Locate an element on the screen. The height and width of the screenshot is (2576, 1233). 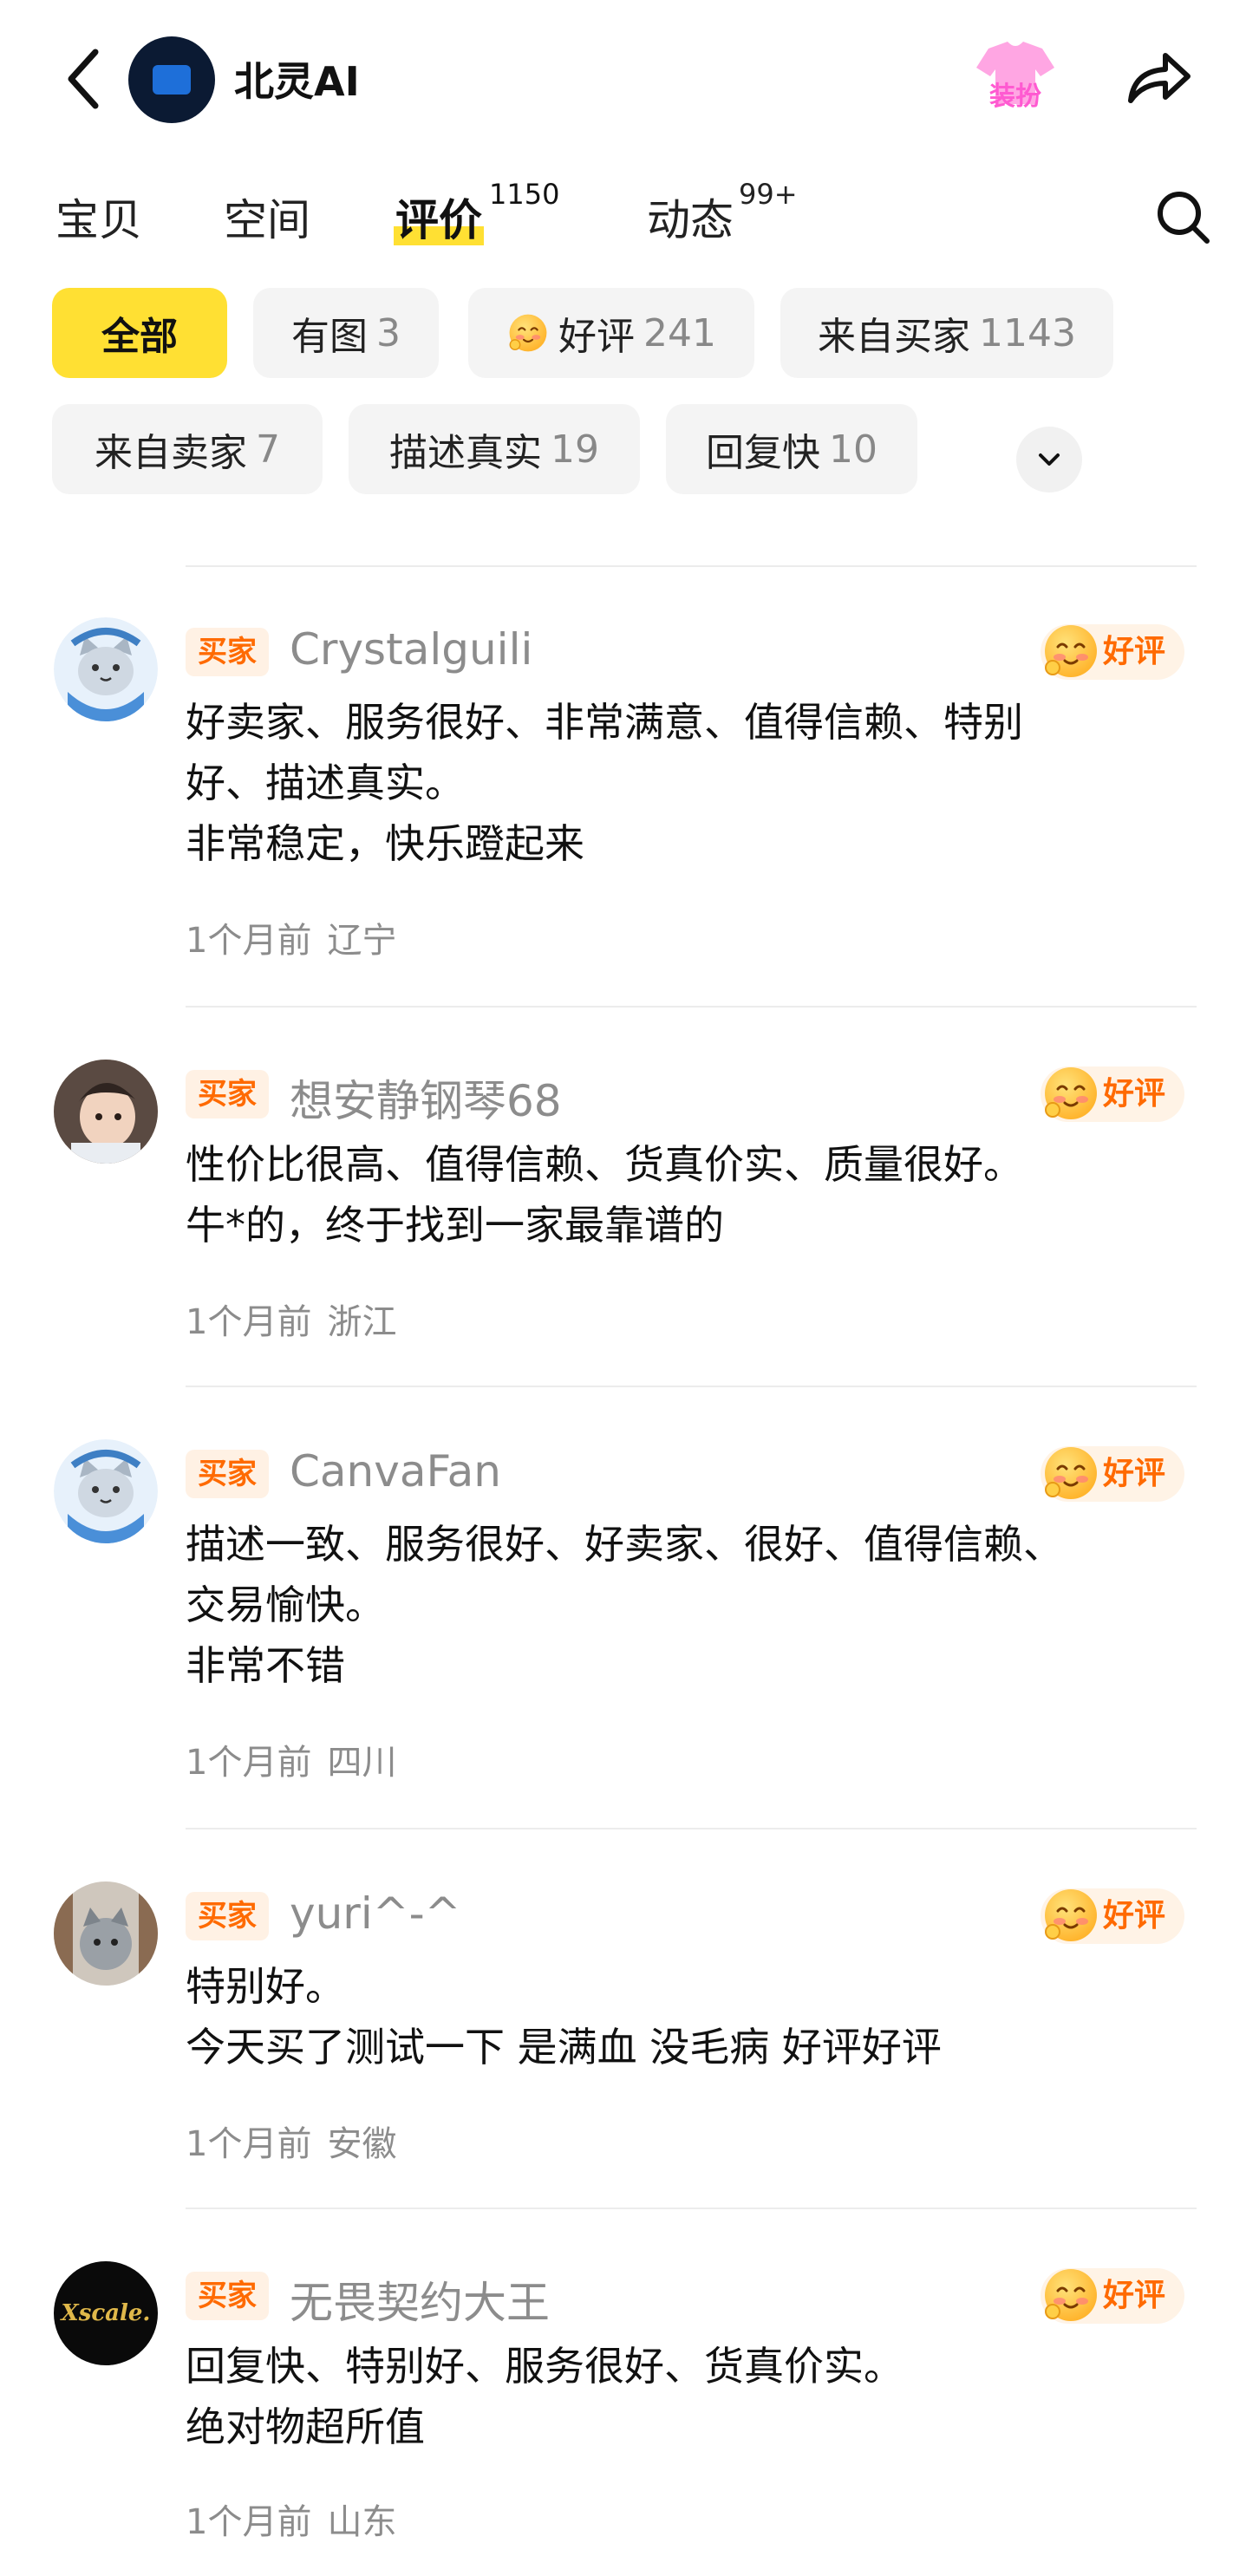
share-button is located at coordinates (1158, 78).